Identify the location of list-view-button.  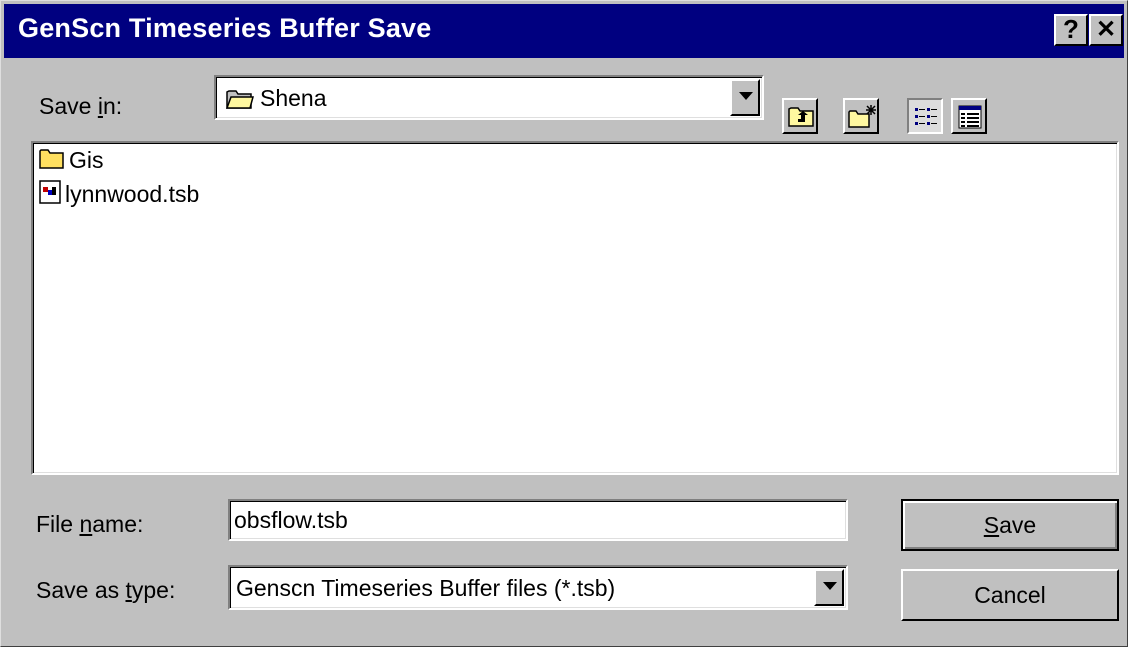
(925, 116).